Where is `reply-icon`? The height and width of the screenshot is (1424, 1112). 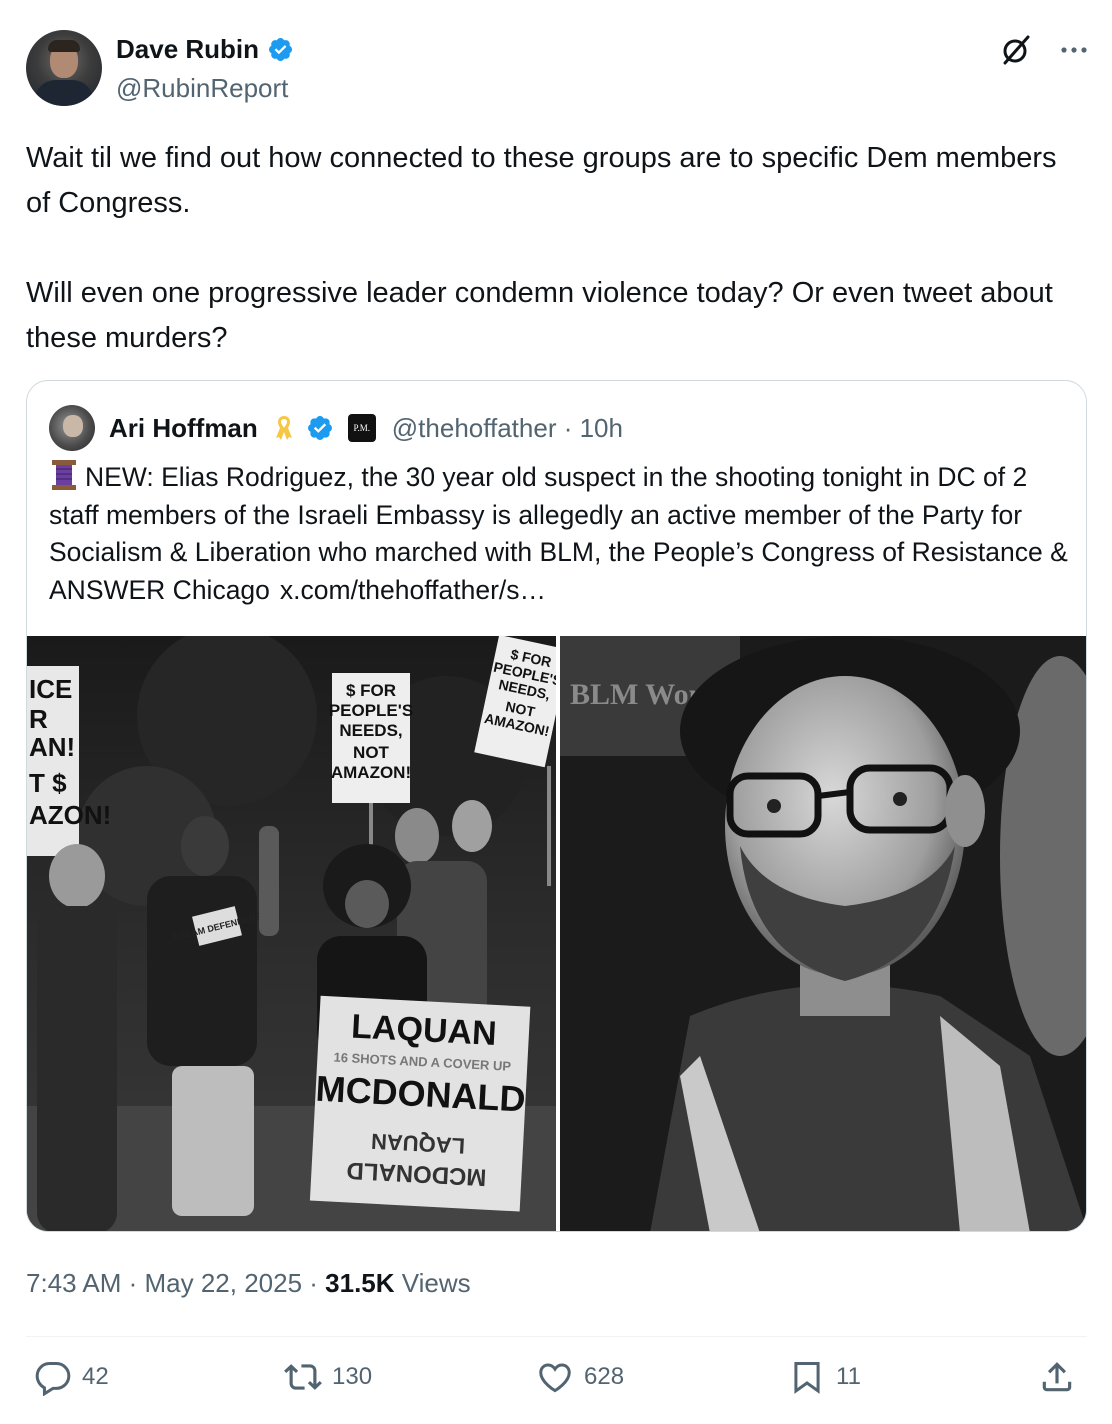
reply-icon is located at coordinates (53, 1379).